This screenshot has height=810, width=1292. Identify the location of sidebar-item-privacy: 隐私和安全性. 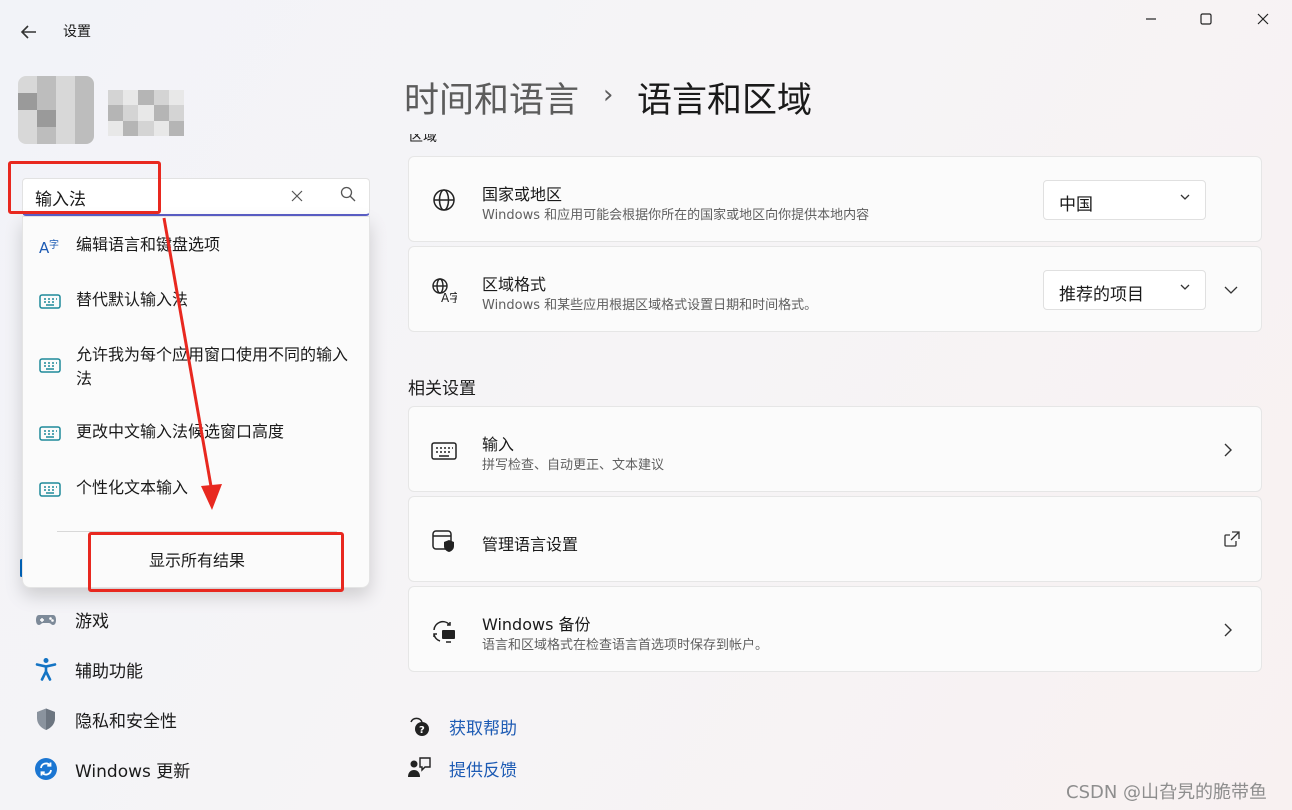
(196, 718).